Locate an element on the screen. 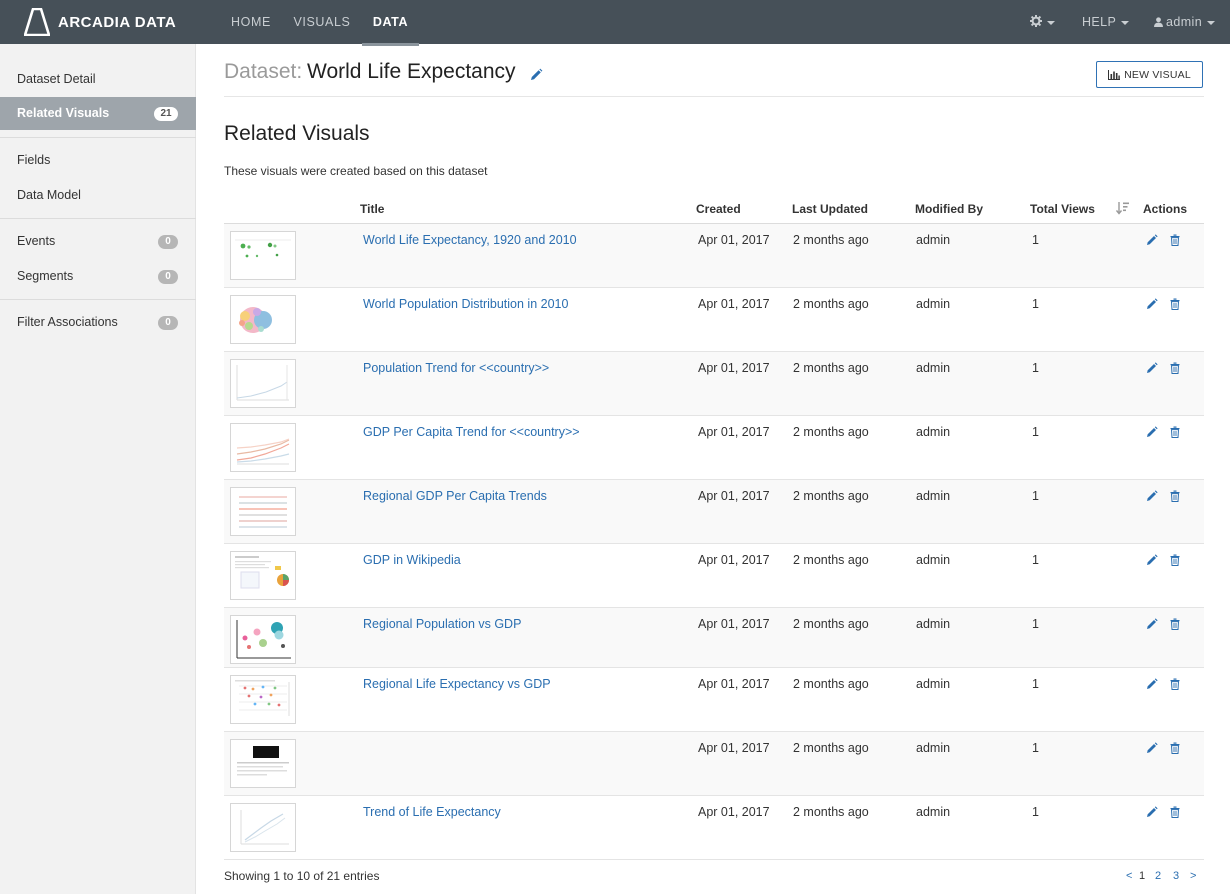  column-modified-by: Modified By is located at coordinates (949, 209).